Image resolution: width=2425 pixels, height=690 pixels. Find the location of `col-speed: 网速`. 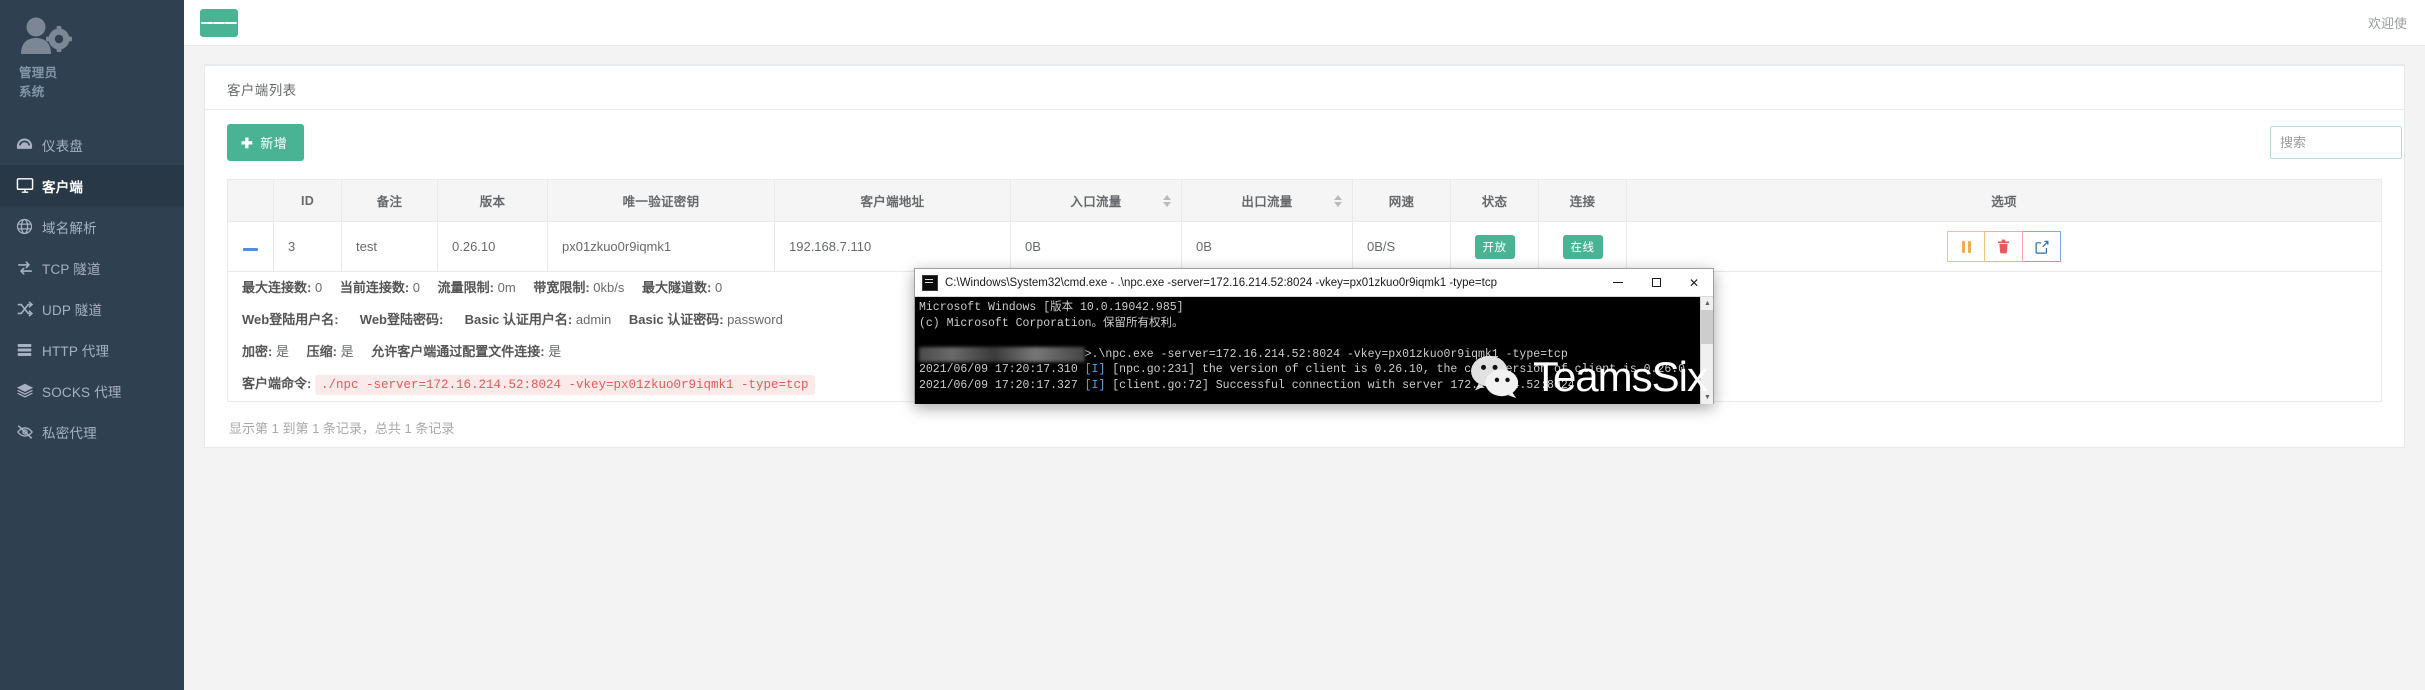

col-speed: 网速 is located at coordinates (1401, 200).